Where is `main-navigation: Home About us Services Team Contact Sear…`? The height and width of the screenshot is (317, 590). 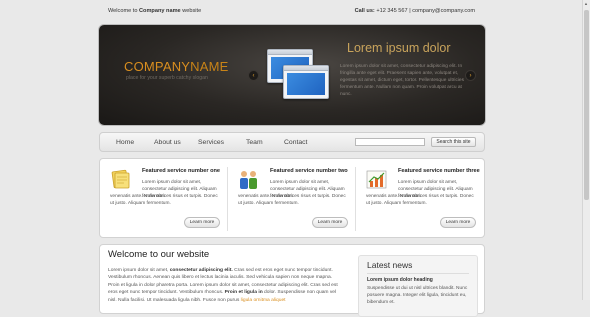 main-navigation: Home About us Services Team Contact Sear… is located at coordinates (292, 142).